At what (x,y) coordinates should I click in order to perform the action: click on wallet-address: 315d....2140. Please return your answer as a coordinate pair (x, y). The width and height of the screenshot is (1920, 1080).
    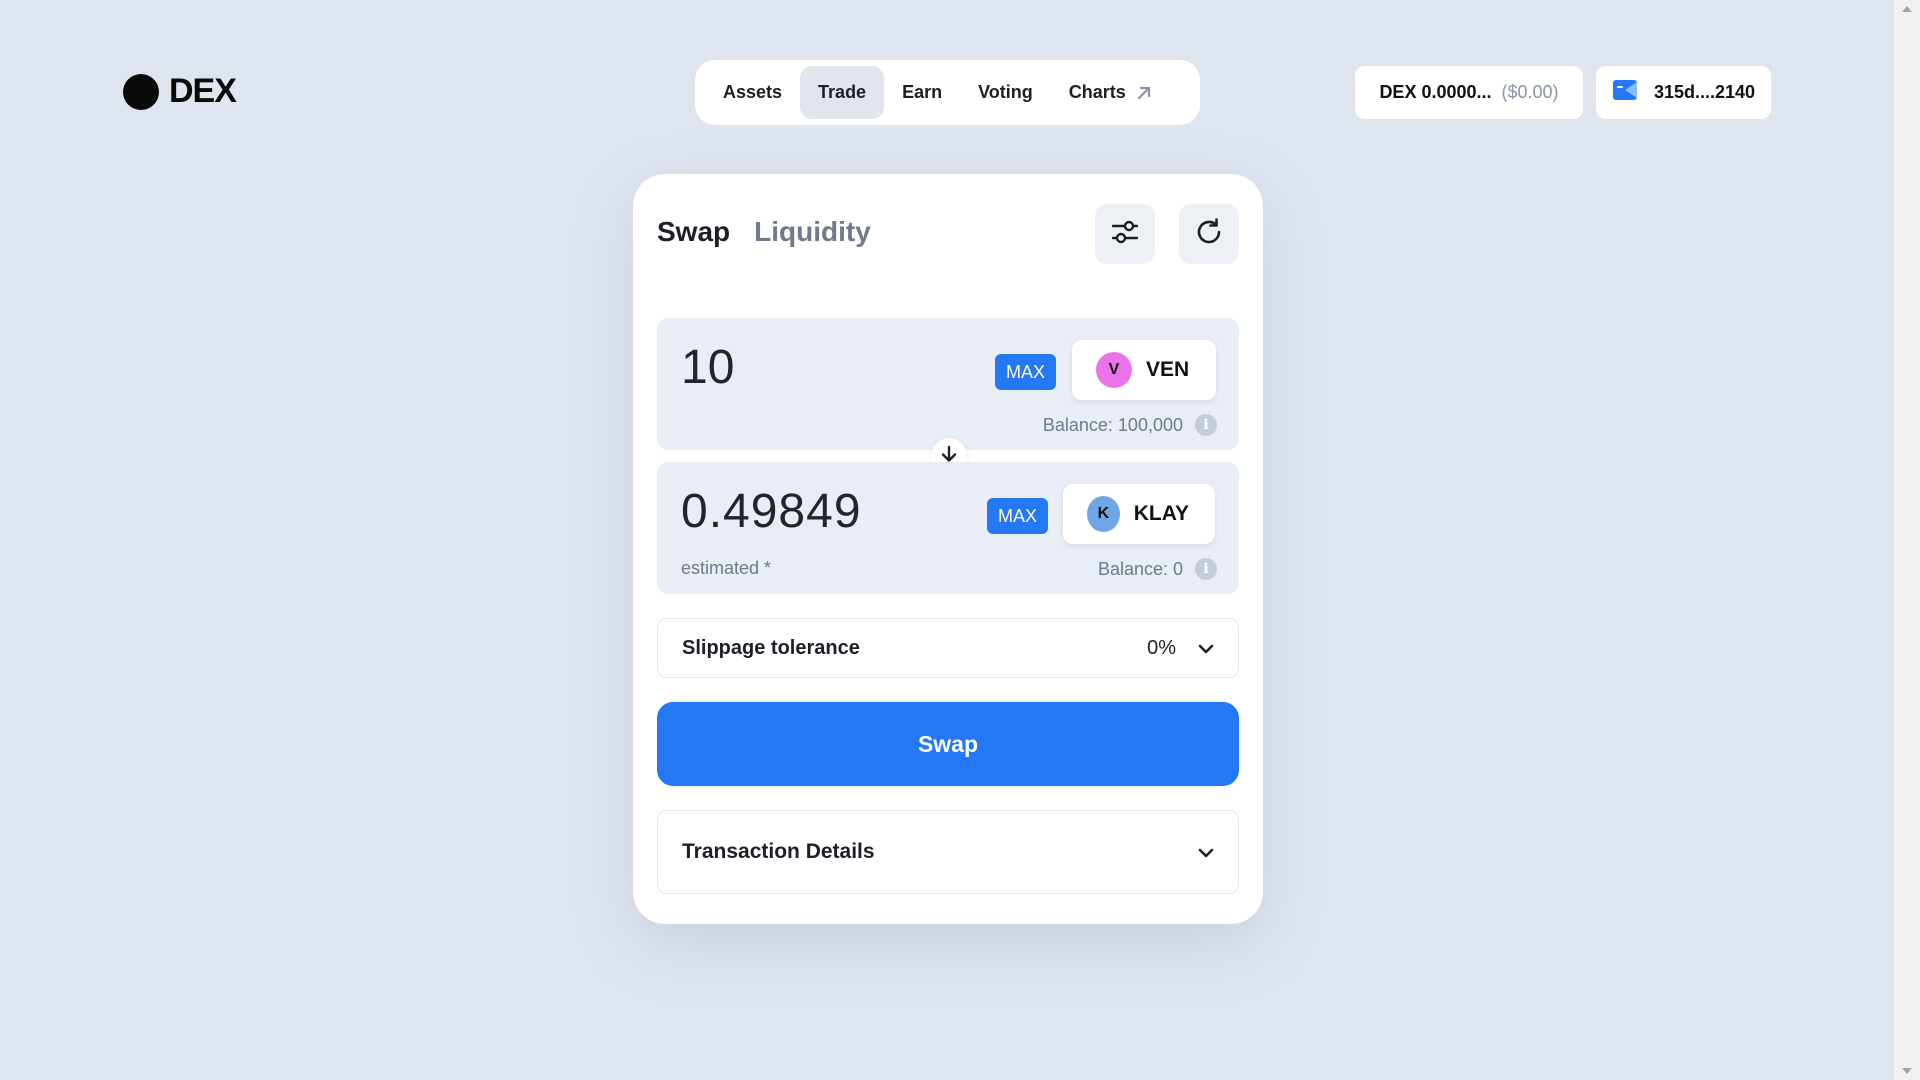
    Looking at the image, I should click on (1704, 92).